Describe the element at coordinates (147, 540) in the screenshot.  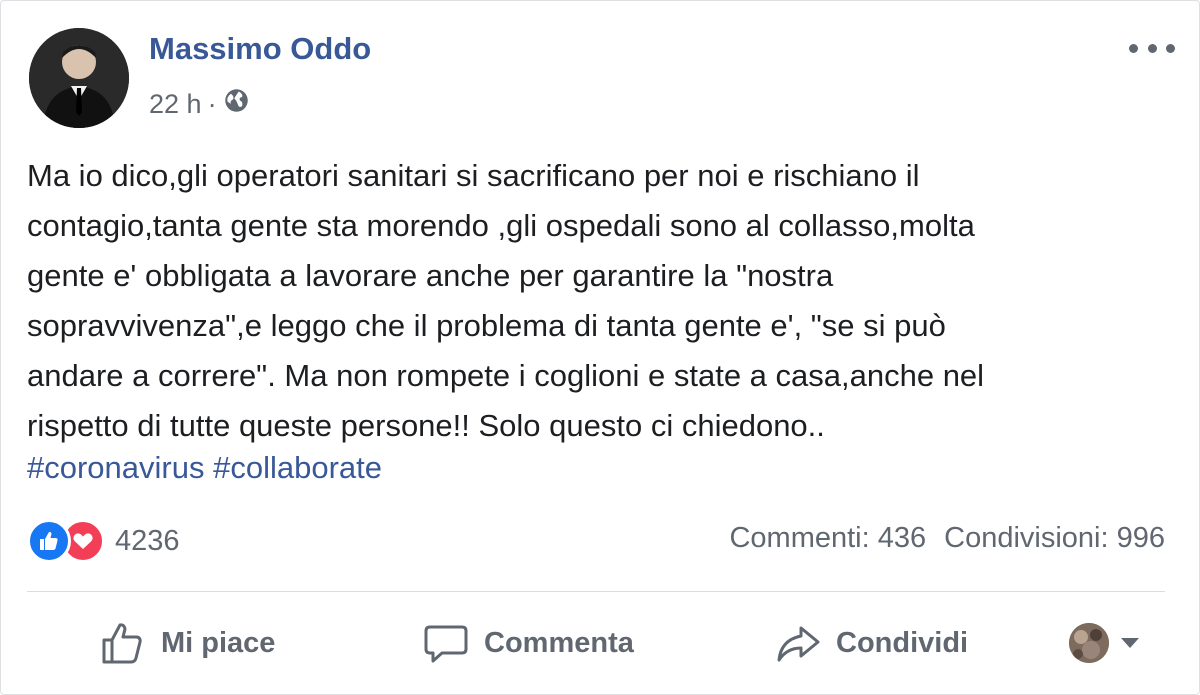
I see `reaction-count: 4236` at that location.